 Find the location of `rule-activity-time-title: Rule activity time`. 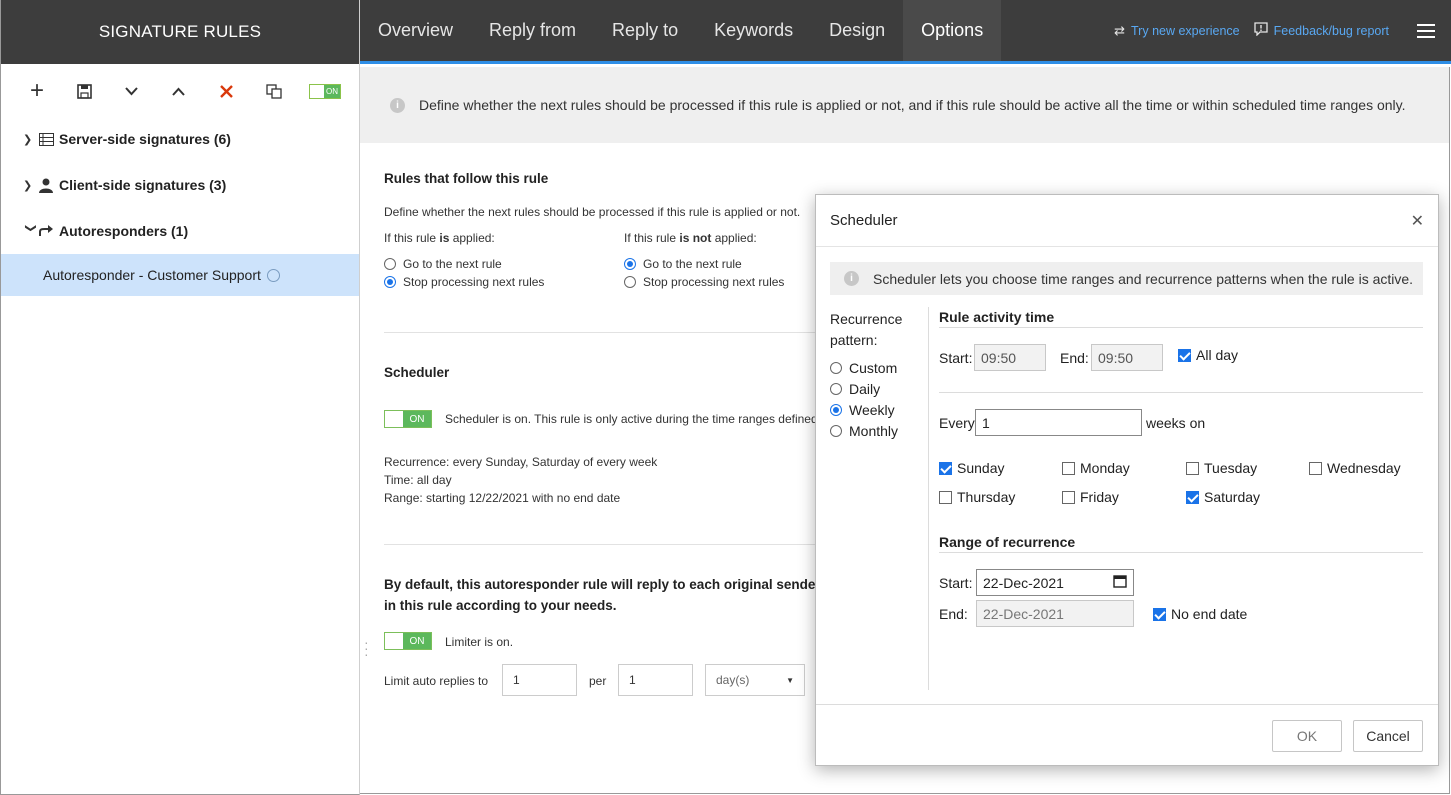

rule-activity-time-title: Rule activity time is located at coordinates (997, 317).